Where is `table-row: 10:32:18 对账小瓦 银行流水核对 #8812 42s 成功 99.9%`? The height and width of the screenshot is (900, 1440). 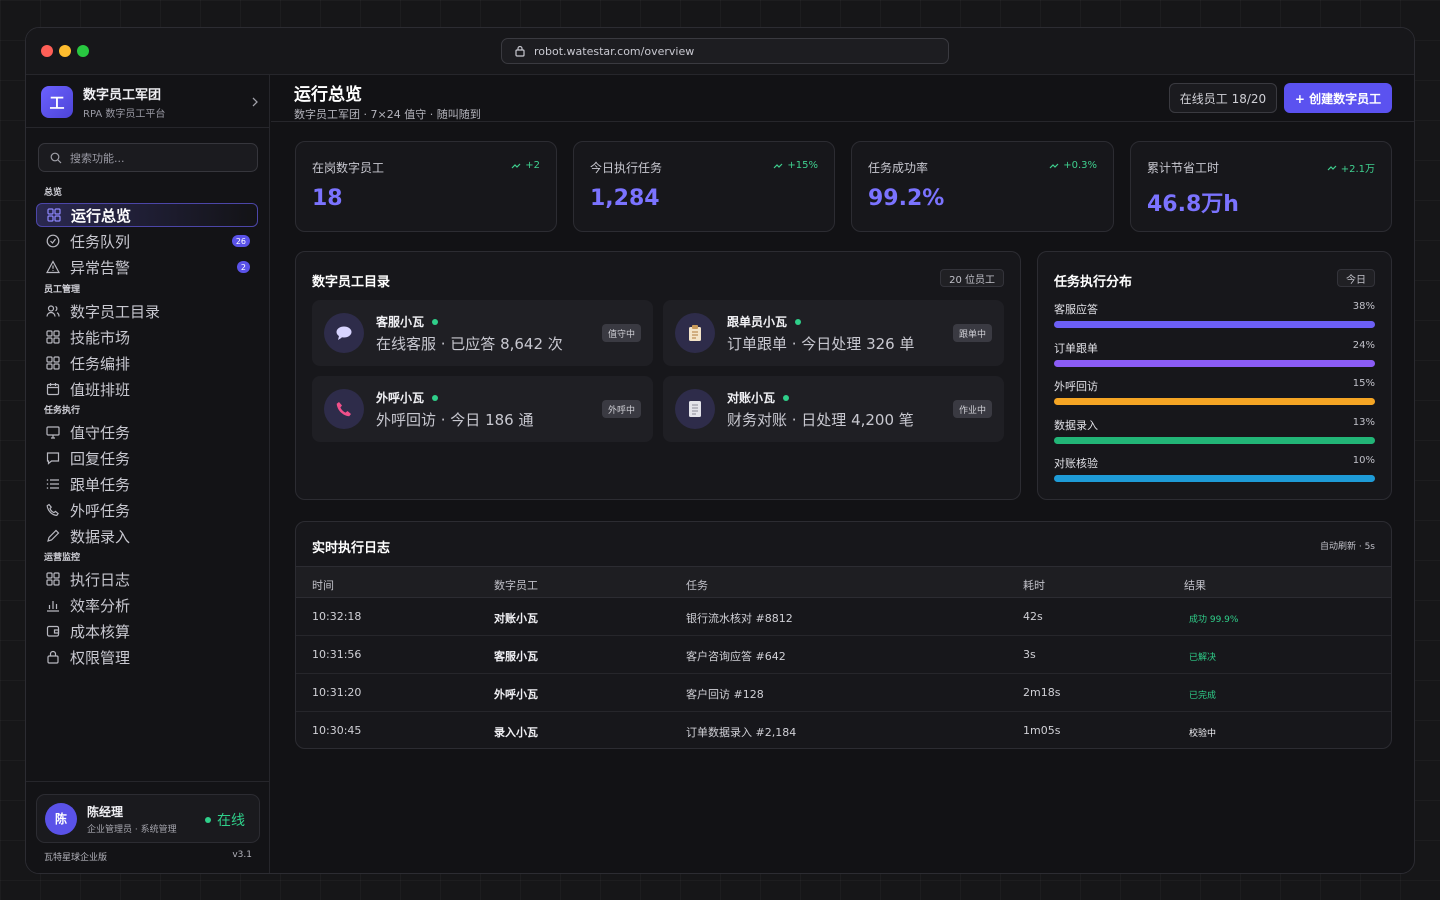
table-row: 10:32:18 对账小瓦 银行流水核对 #8812 42s 成功 99.9% is located at coordinates (843, 617).